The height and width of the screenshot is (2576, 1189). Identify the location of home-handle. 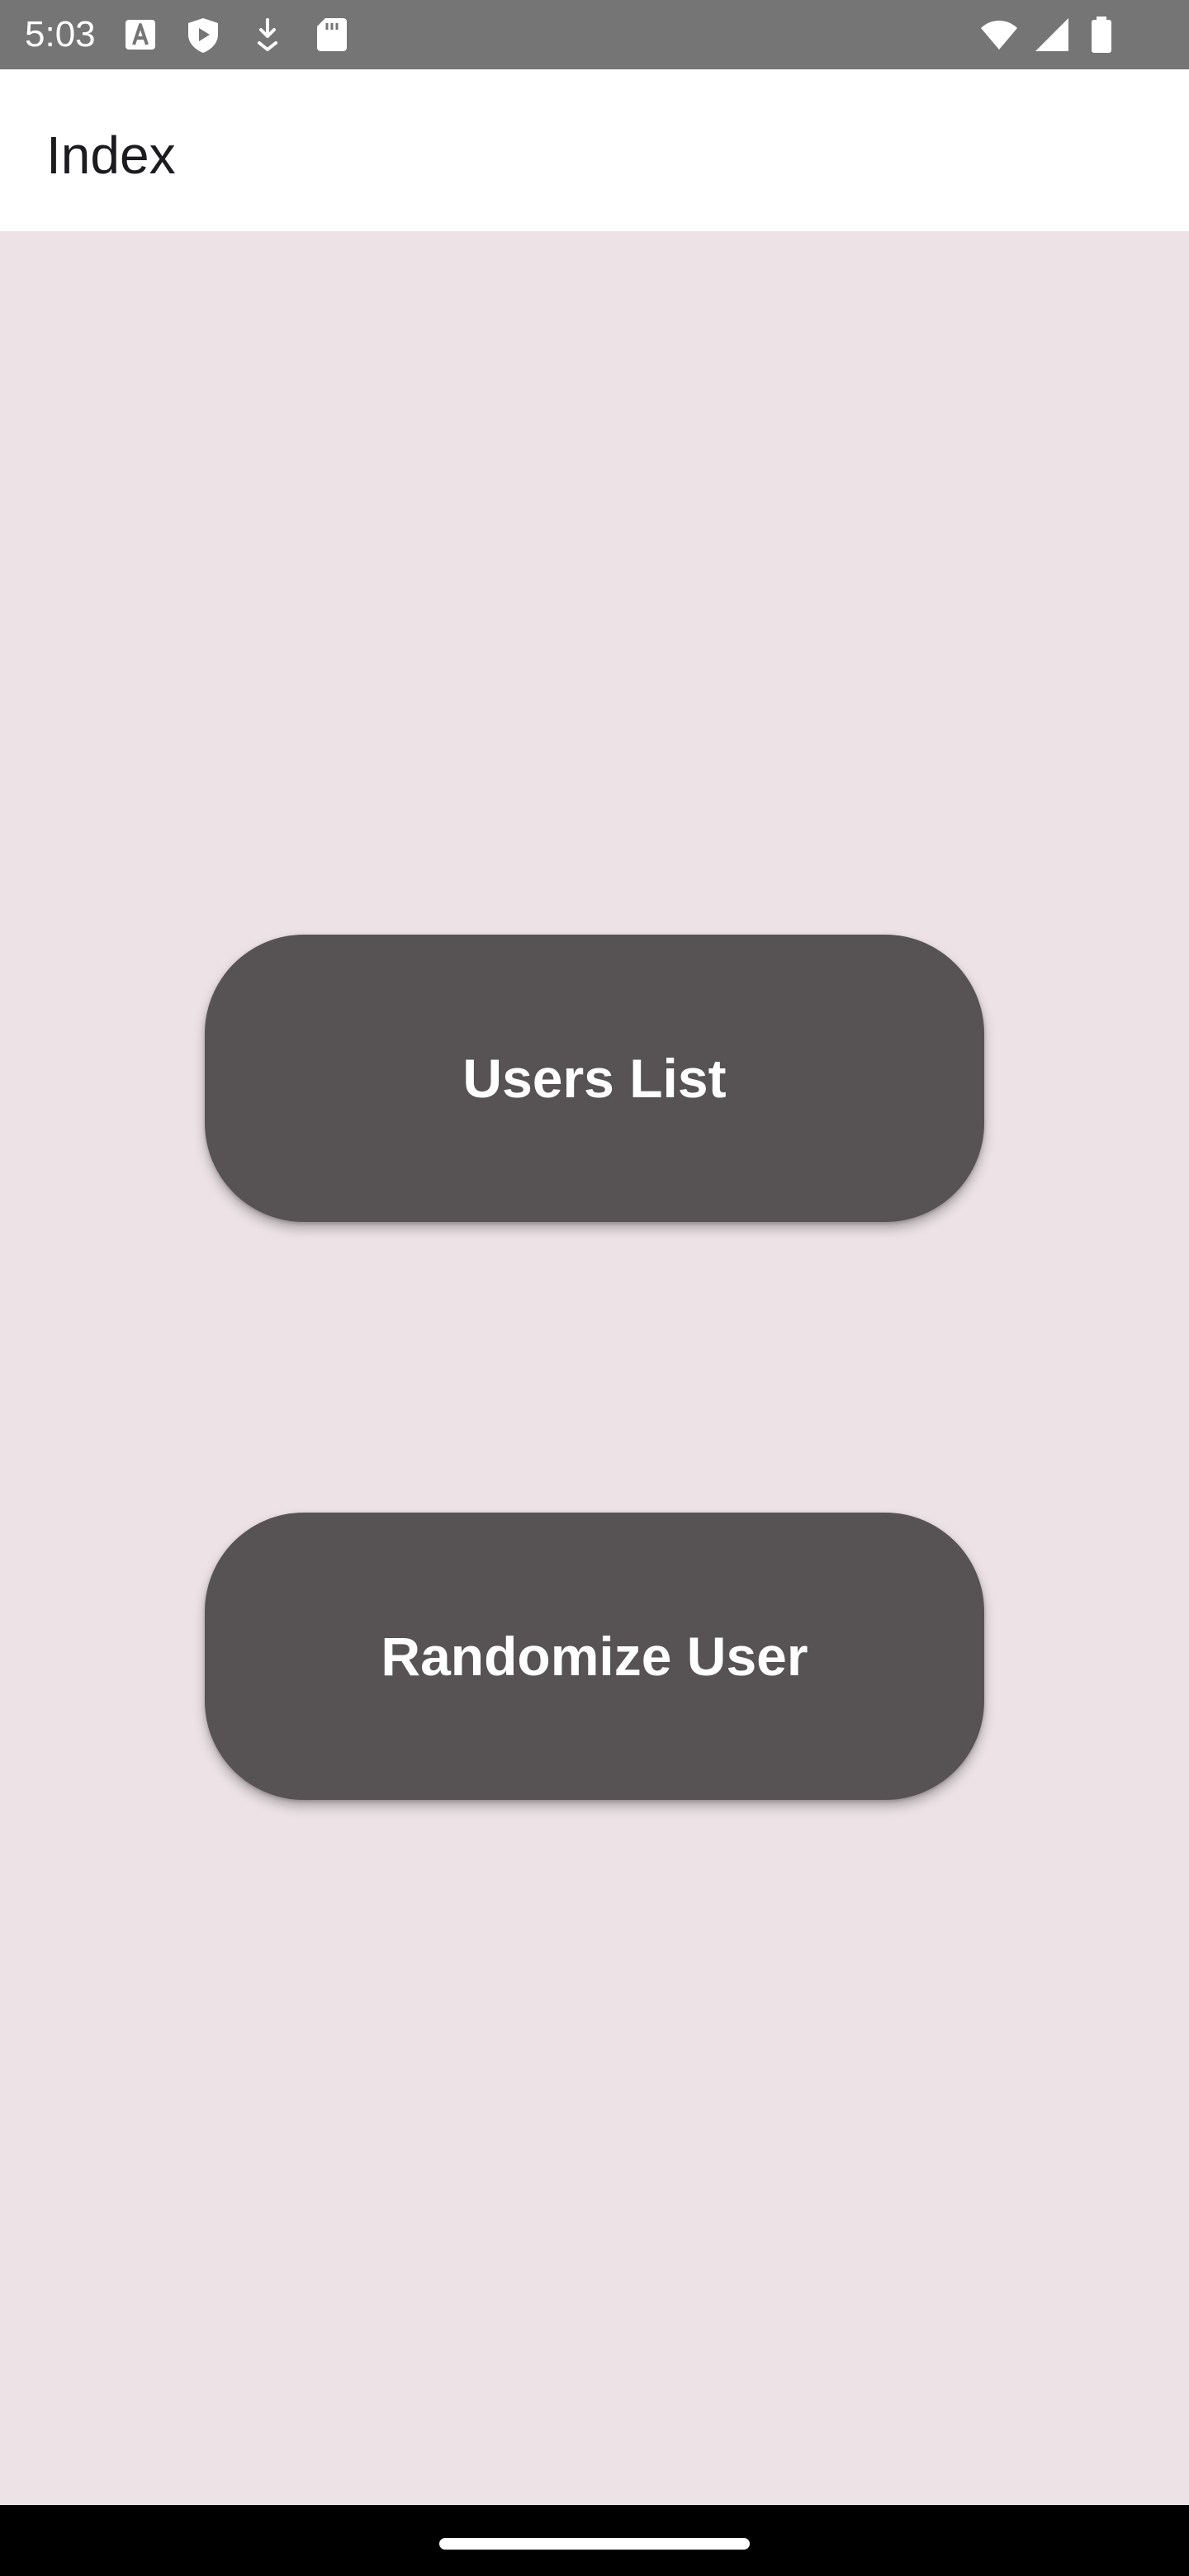
(594, 2544).